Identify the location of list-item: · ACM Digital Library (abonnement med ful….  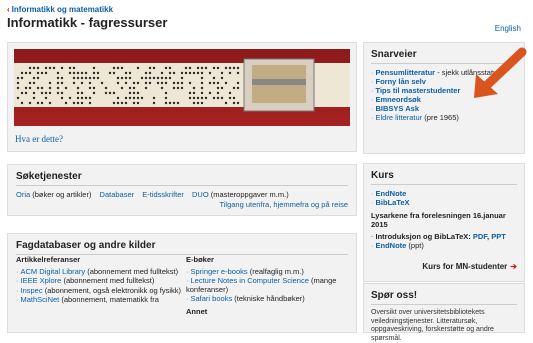
(97, 271).